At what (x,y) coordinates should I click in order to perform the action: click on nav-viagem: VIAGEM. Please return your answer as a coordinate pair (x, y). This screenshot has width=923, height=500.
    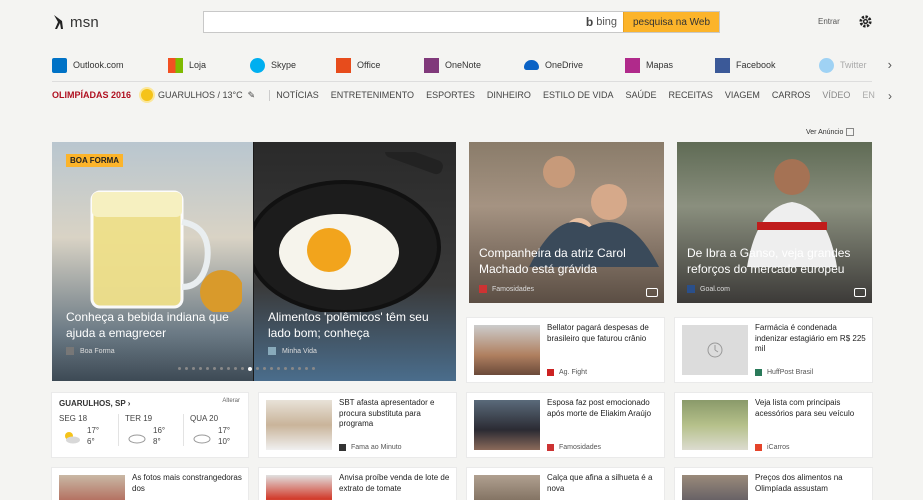
    Looking at the image, I should click on (742, 95).